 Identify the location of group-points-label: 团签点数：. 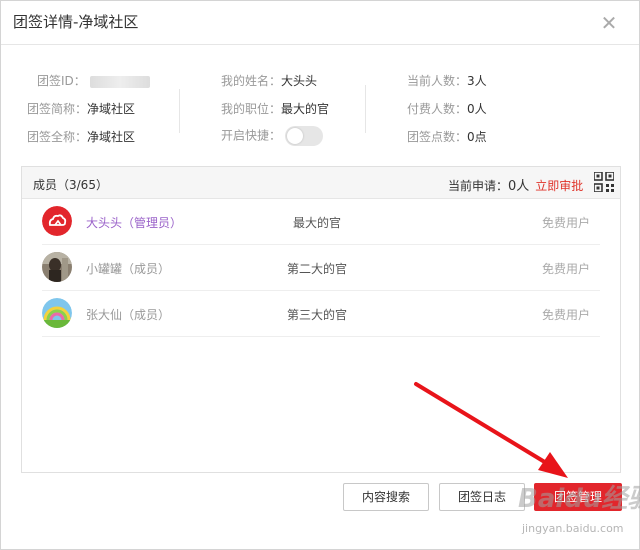
(437, 137).